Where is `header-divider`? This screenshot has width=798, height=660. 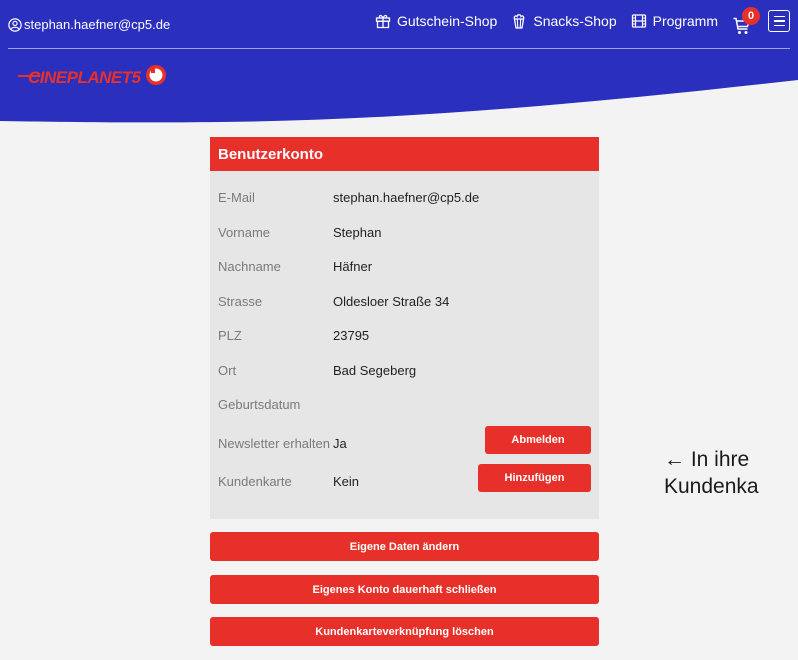 header-divider is located at coordinates (399, 48).